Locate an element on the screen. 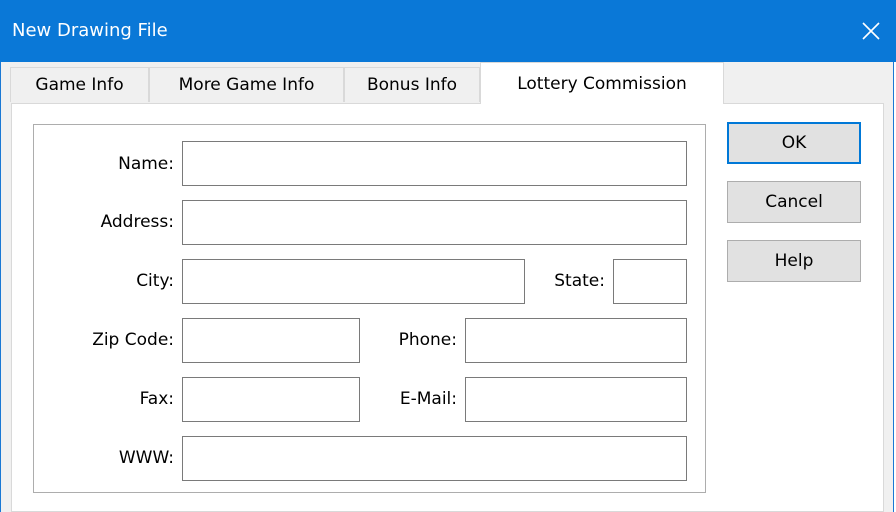 This screenshot has width=896, height=512. tab-label: Bonus Info is located at coordinates (412, 85).